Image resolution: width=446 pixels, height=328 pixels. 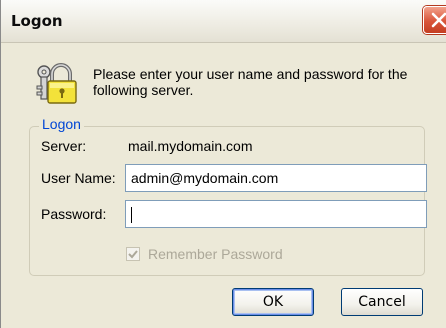 I want to click on close-icon, so click(x=438, y=20).